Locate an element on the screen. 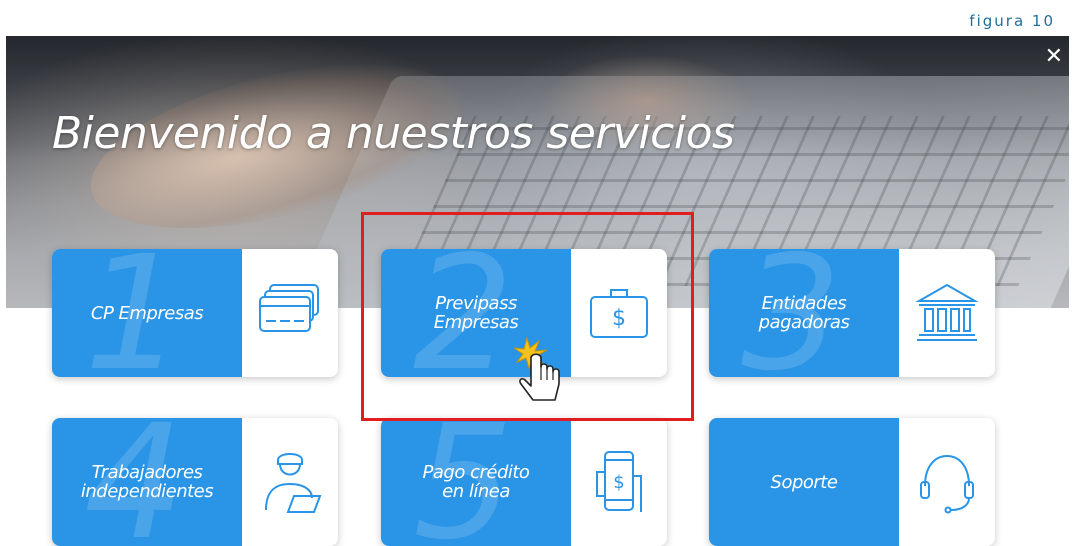  card-label: Entidades pagadoras is located at coordinates (804, 313).